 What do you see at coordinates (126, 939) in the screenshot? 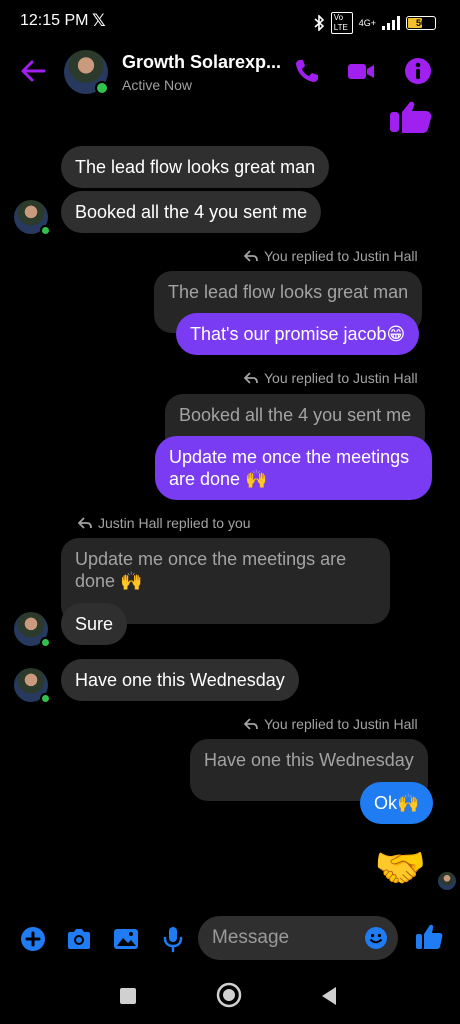
I see `image-icon` at bounding box center [126, 939].